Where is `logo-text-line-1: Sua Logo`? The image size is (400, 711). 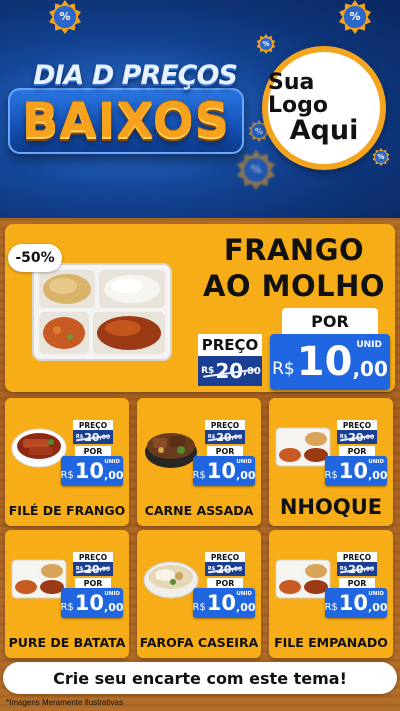 logo-text-line-1: Sua Logo is located at coordinates (298, 93).